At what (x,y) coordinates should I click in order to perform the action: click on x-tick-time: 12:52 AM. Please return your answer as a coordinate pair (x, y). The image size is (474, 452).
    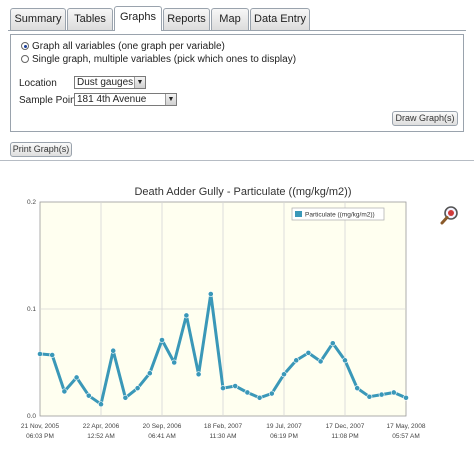
    Looking at the image, I should click on (100, 436).